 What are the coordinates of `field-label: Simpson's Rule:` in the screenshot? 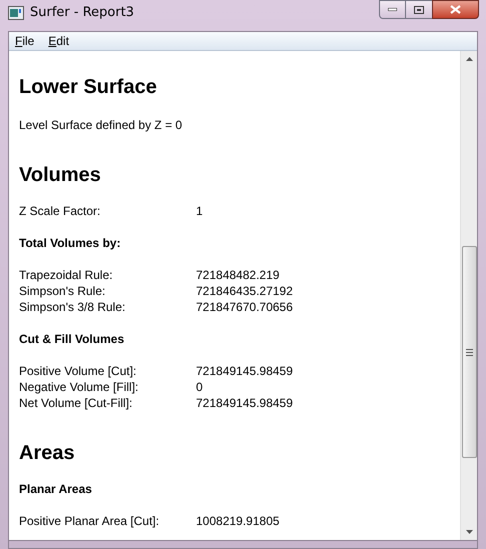 It's located at (62, 291).